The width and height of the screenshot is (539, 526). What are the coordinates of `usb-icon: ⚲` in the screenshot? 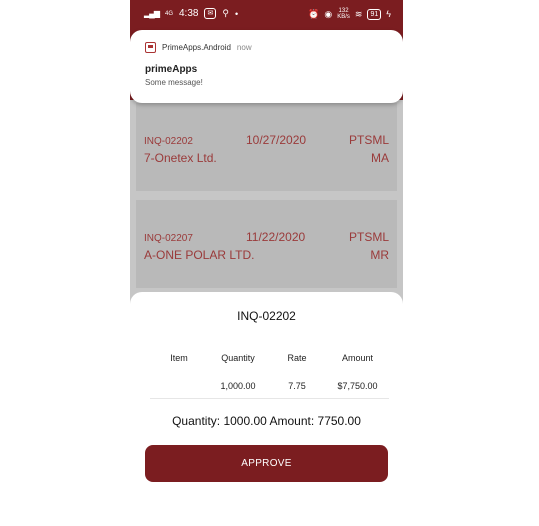 It's located at (225, 13).